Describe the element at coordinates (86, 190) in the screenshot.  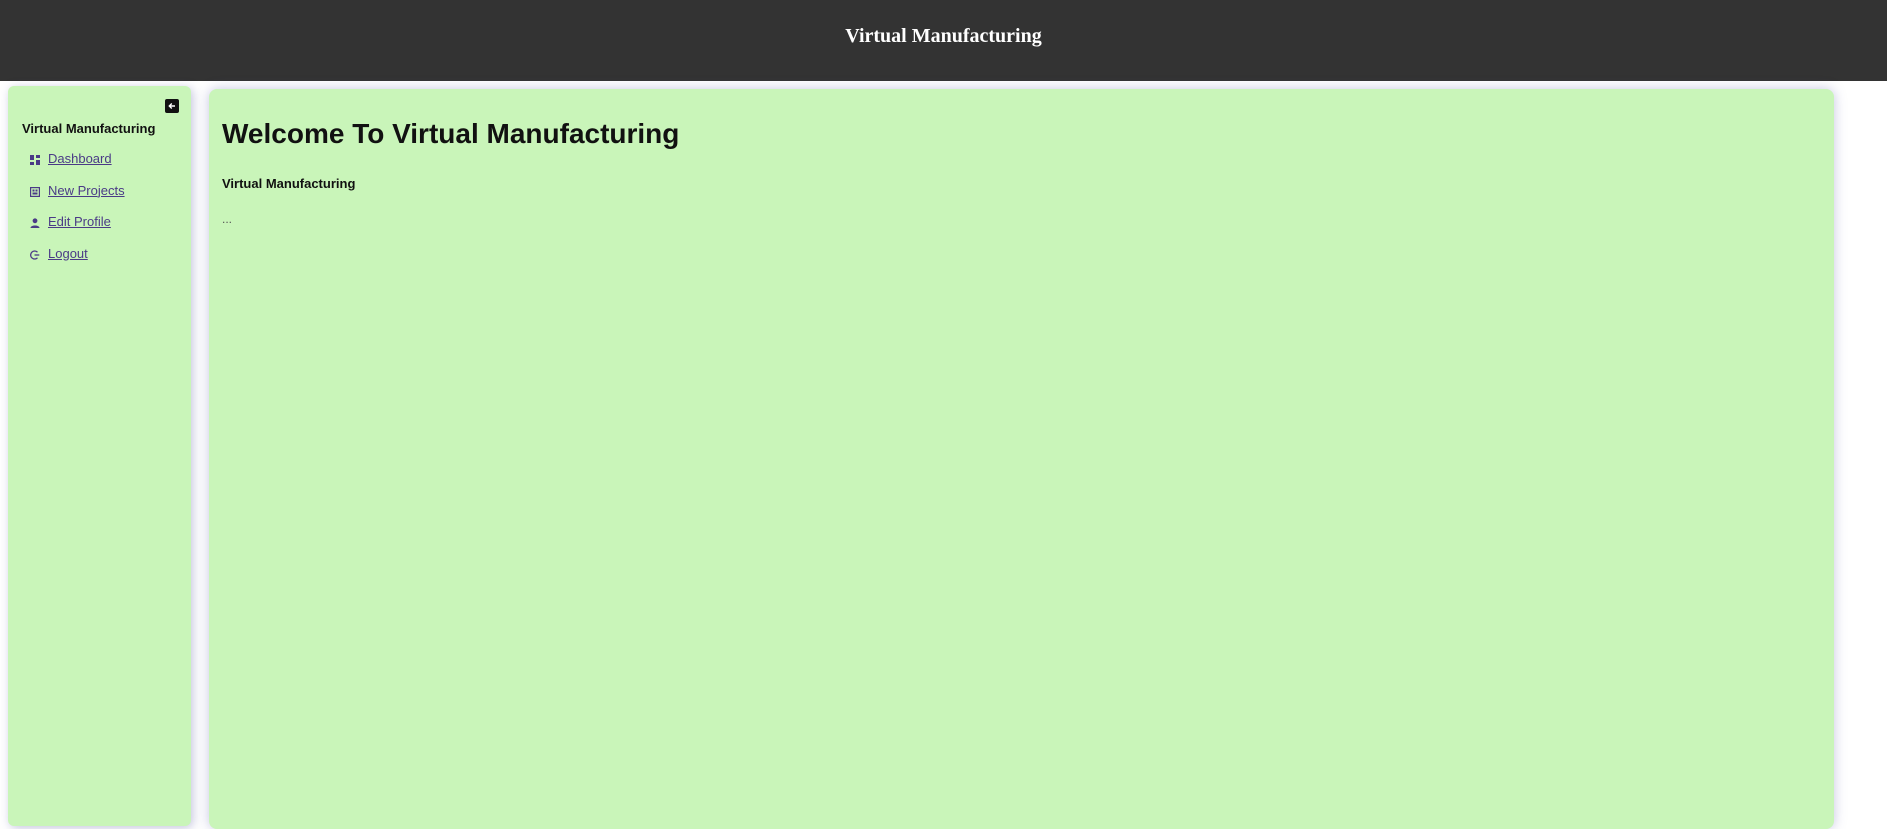
I see `sidebar-item-label: New Projects` at that location.